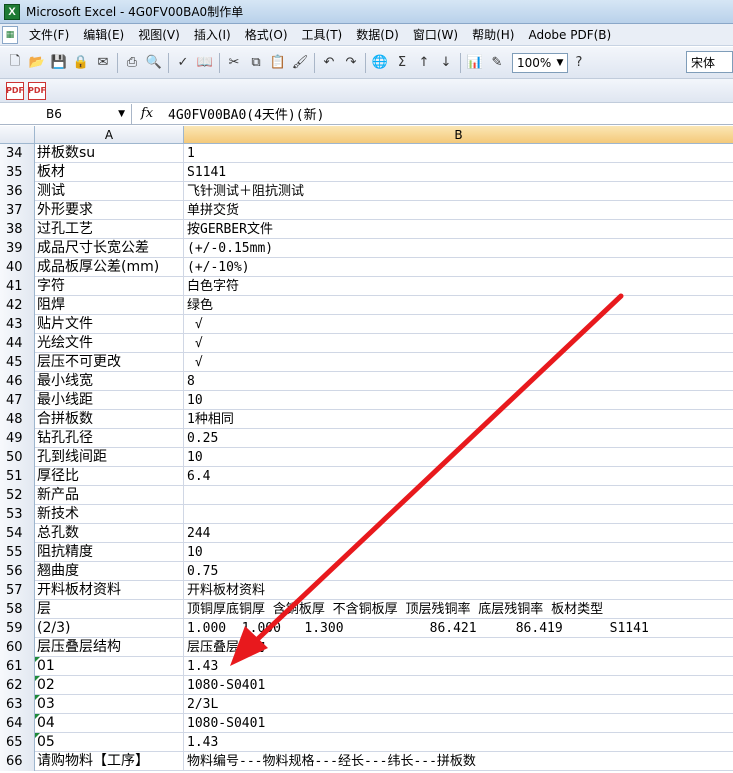 This screenshot has height=773, width=733. I want to click on cell-a: 光绘文件, so click(109, 343).